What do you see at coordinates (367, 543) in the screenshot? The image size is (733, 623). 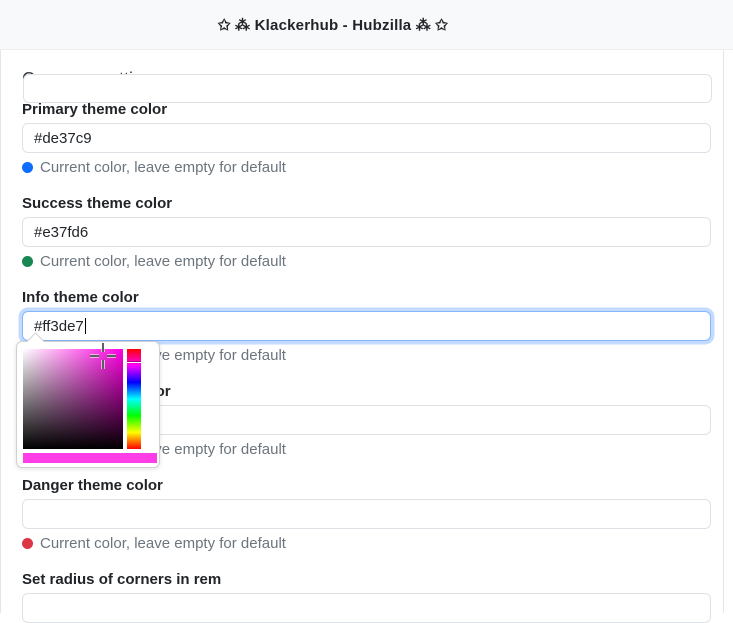 I see `danger-help-line: Current color, leave empty for default` at bounding box center [367, 543].